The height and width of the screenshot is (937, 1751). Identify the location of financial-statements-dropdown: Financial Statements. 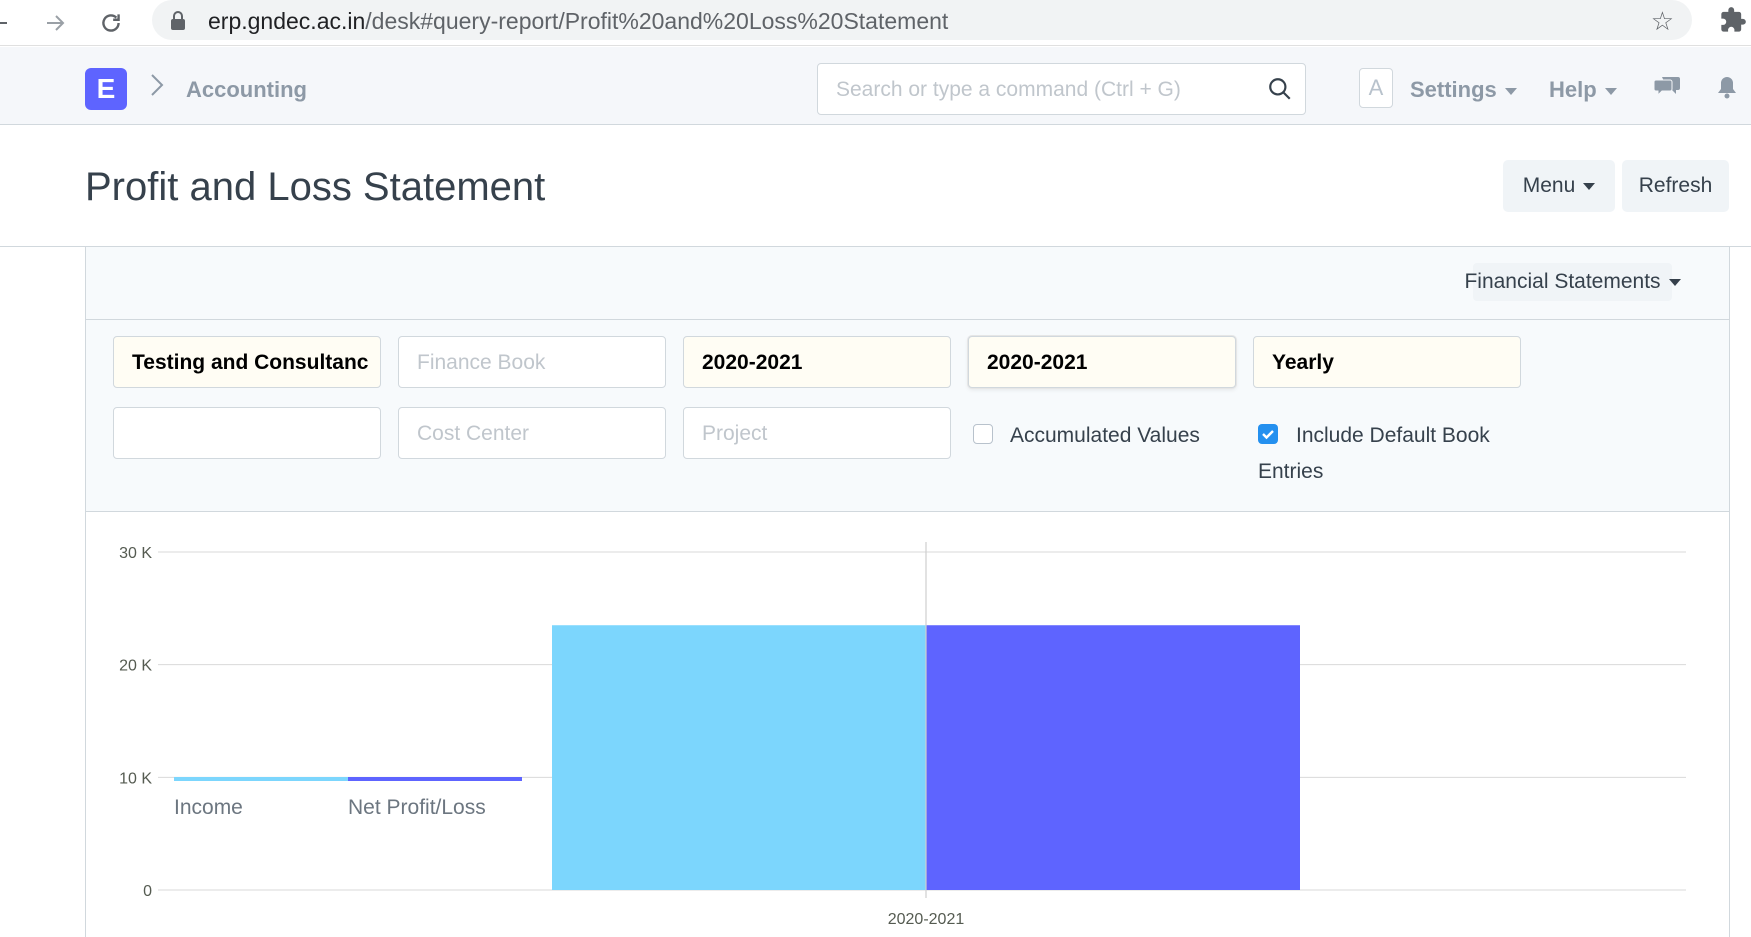
(1572, 282).